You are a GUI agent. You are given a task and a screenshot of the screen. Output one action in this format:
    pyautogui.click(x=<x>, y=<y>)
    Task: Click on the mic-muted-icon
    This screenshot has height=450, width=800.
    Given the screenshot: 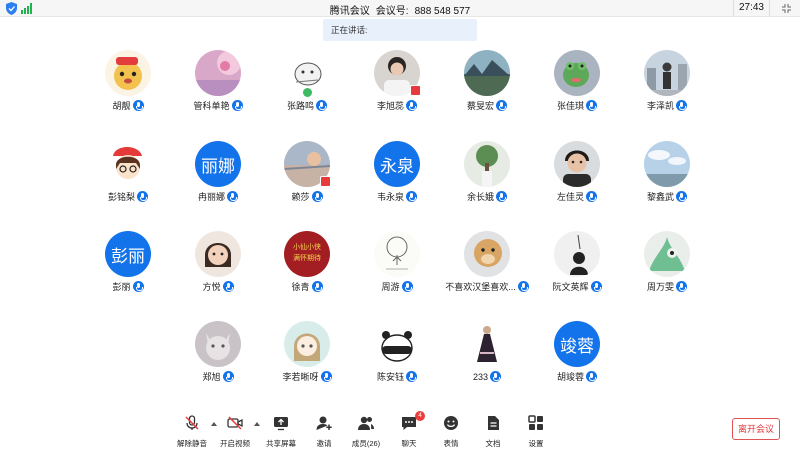 What is the action you would take?
    pyautogui.click(x=192, y=422)
    